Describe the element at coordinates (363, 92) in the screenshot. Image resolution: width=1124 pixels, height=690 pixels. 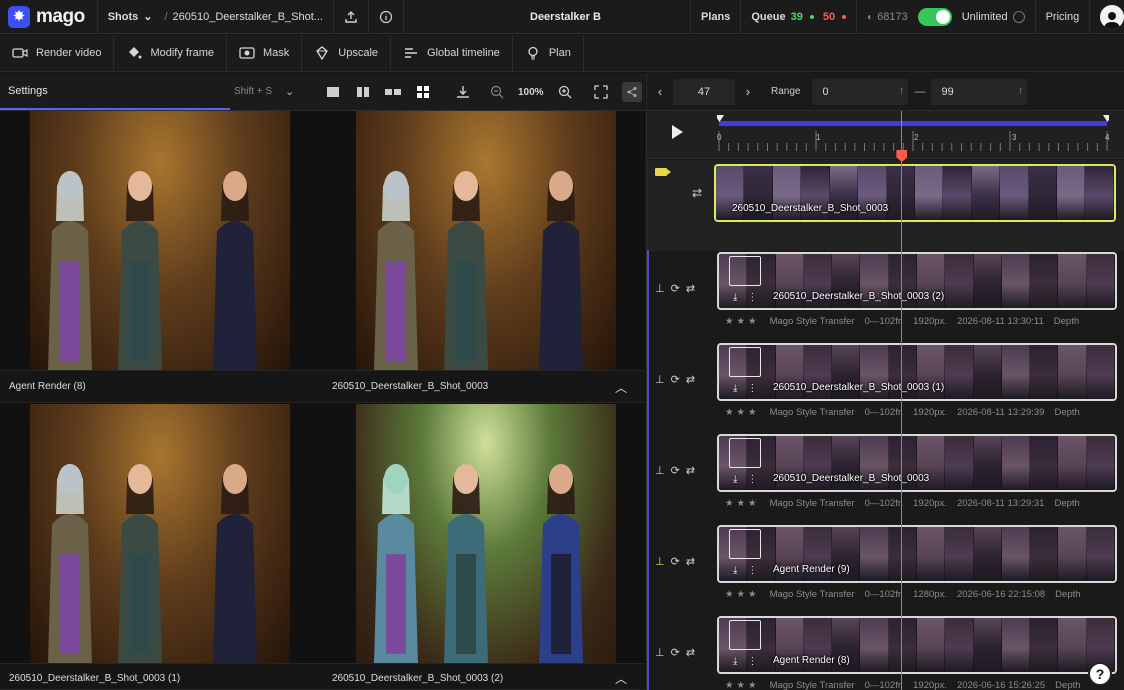
I see `split-view-icon` at that location.